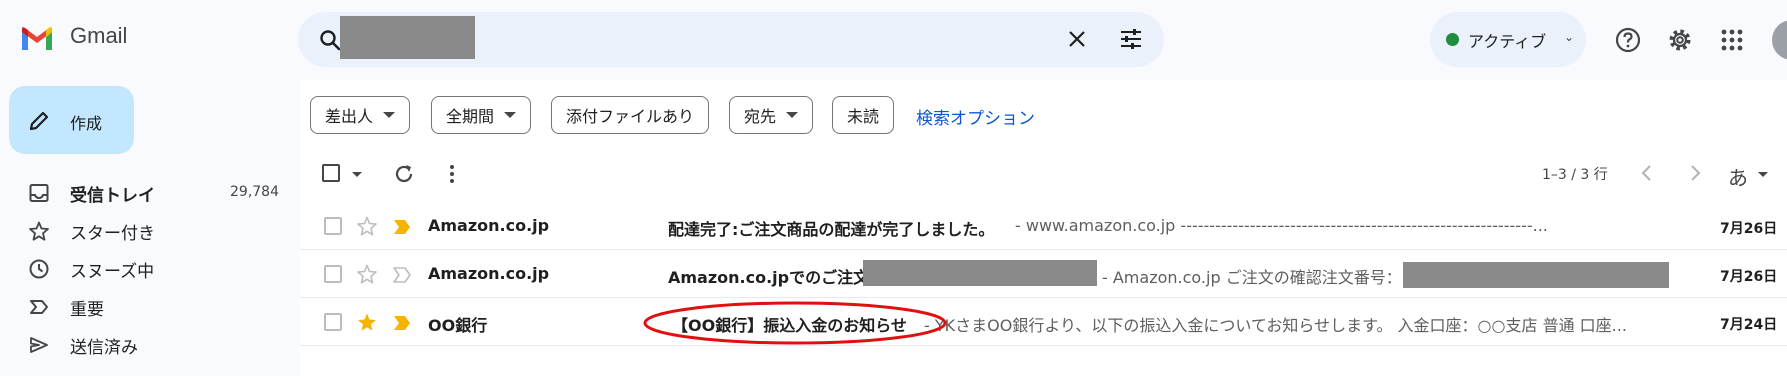 This screenshot has height=376, width=1787. Describe the element at coordinates (112, 272) in the screenshot. I see `sidebar-item-label: スヌーズ中` at that location.